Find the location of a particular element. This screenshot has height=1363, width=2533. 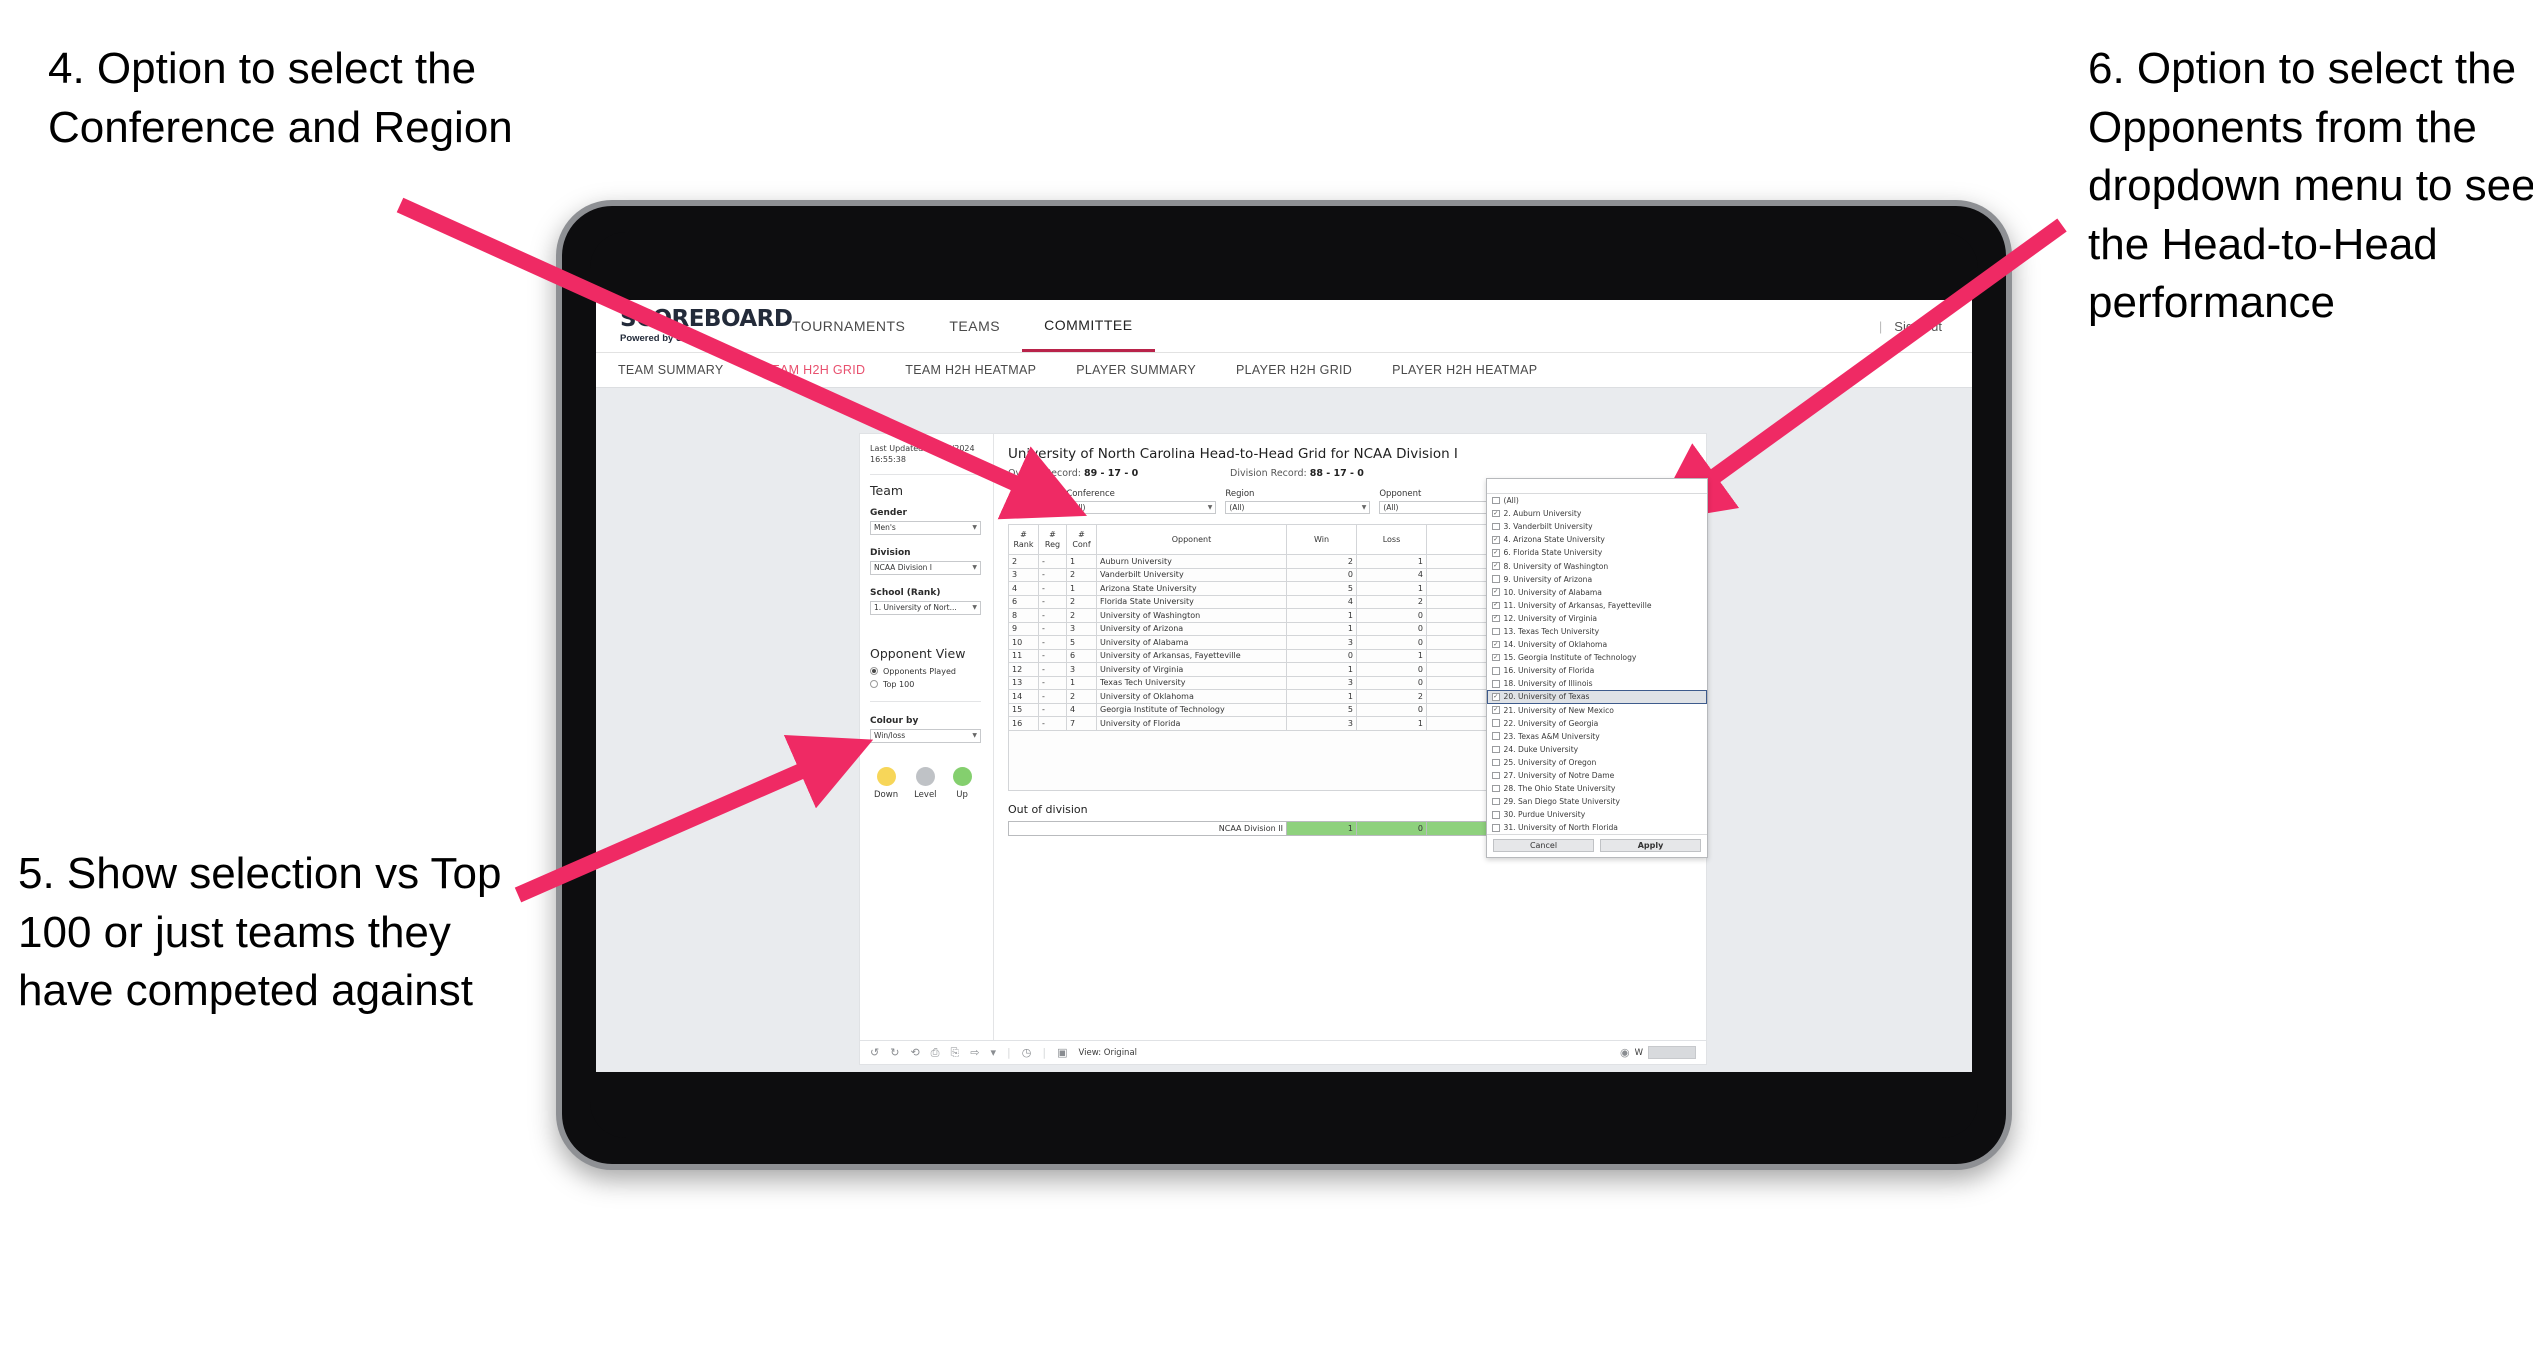

dropdown-icon: ⇨ is located at coordinates (974, 1052).